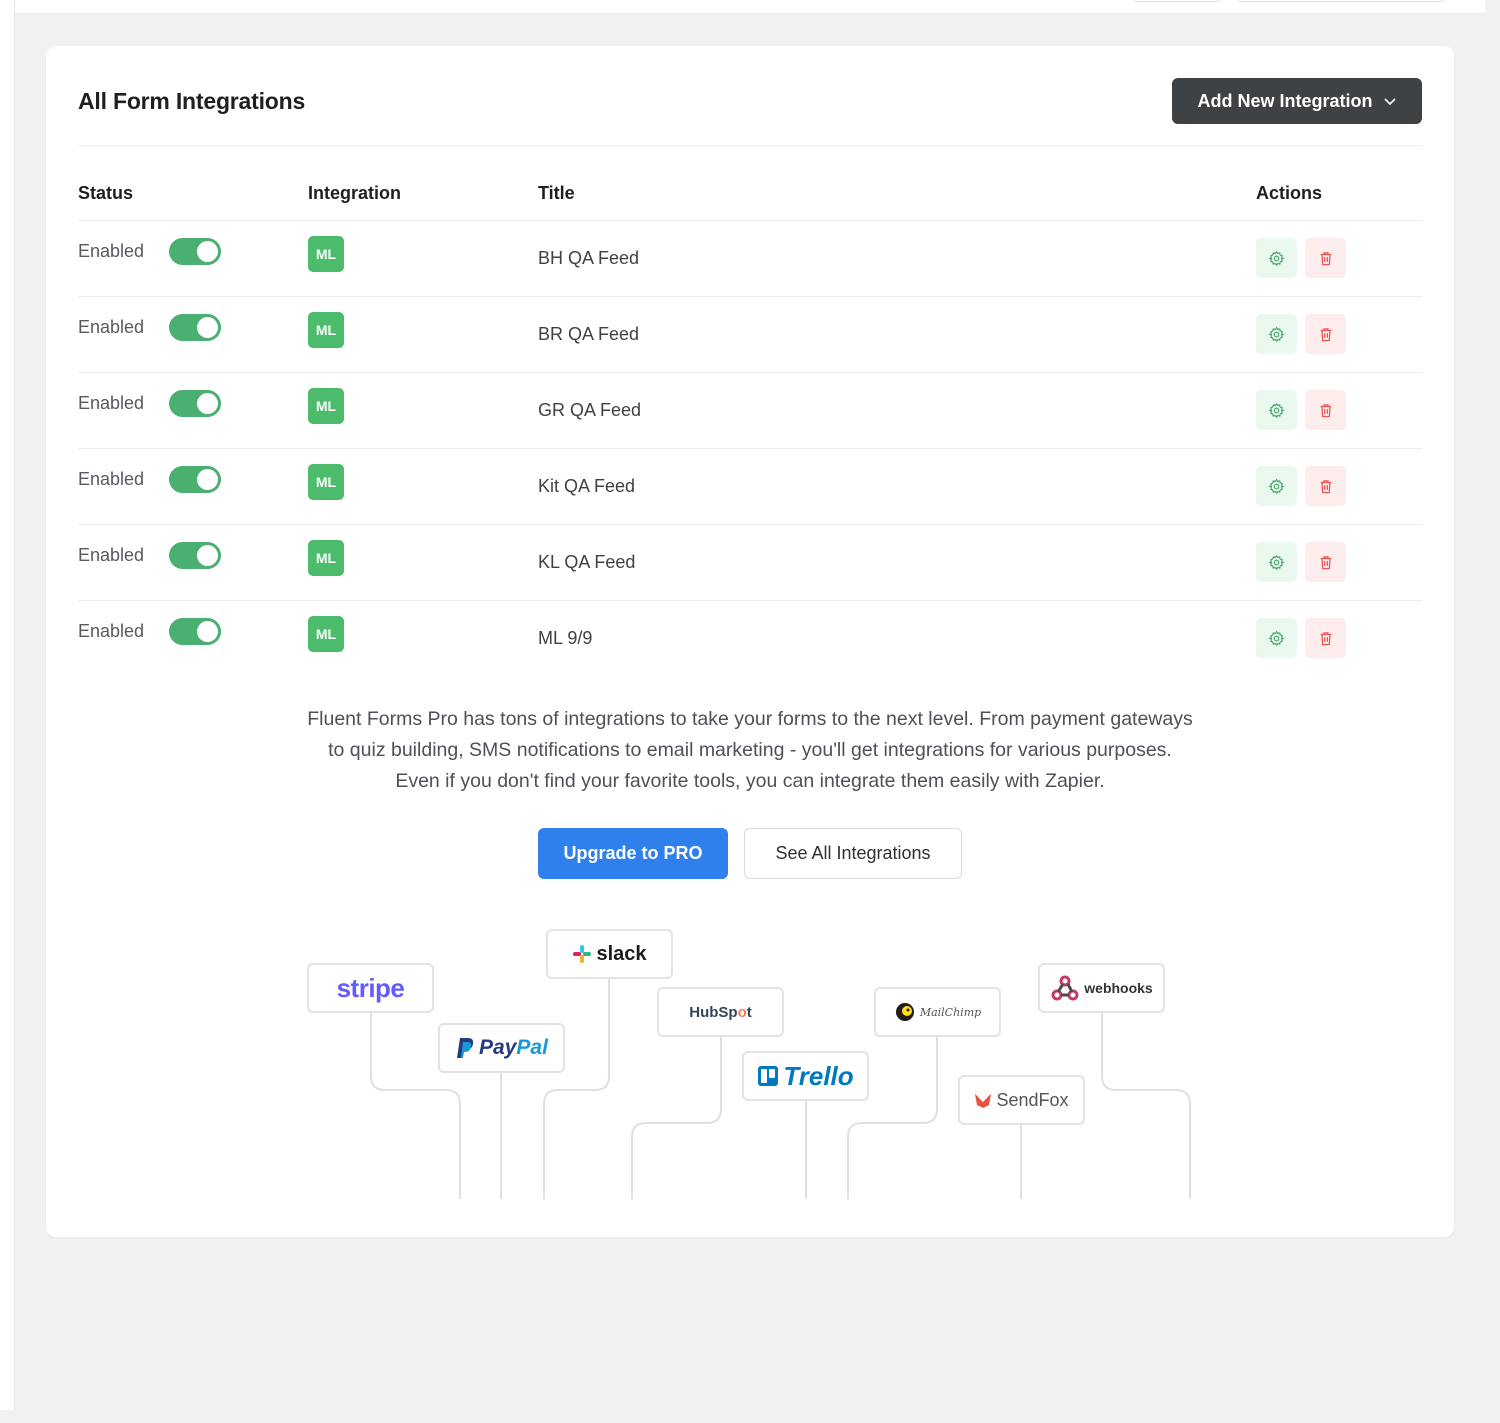  Describe the element at coordinates (582, 954) in the screenshot. I see `slack-icon` at that location.